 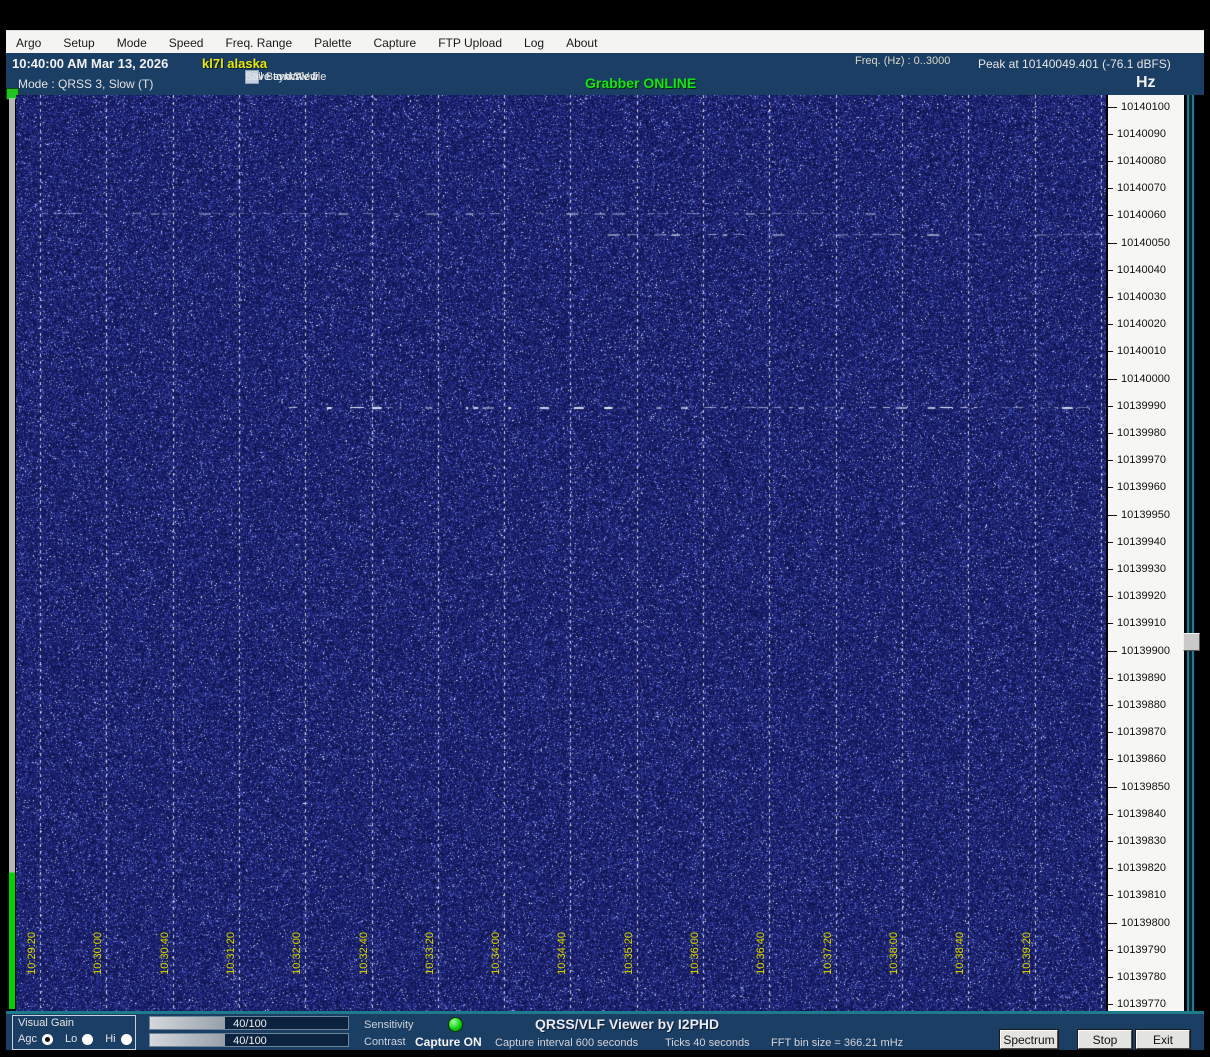 I want to click on freq-scale-row: 10140050, so click(x=1146, y=243).